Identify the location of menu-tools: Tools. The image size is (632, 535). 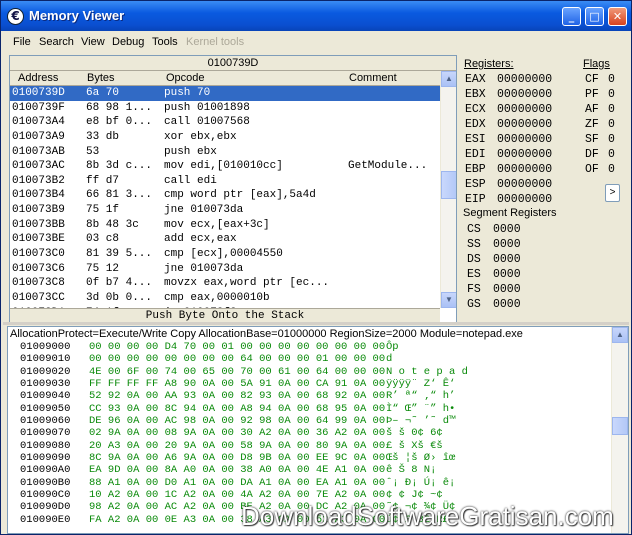
(165, 42).